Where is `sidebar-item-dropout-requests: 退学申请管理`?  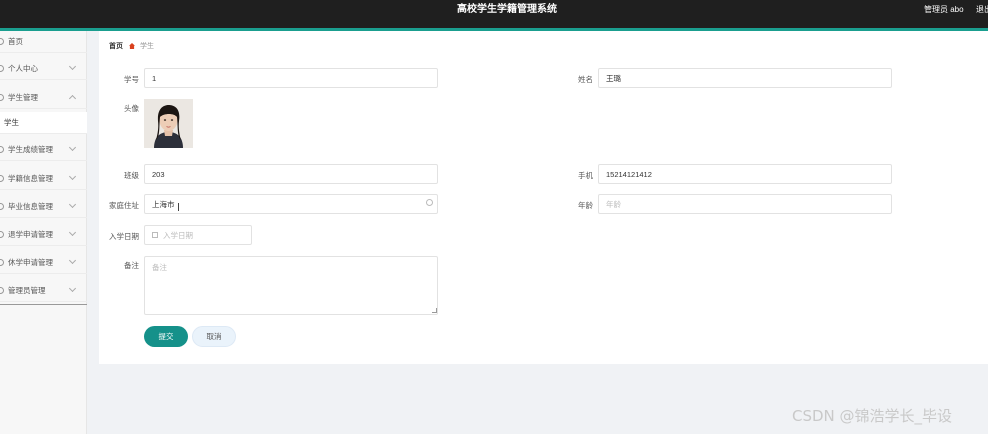
sidebar-item-dropout-requests: 退学申请管理 is located at coordinates (43, 235).